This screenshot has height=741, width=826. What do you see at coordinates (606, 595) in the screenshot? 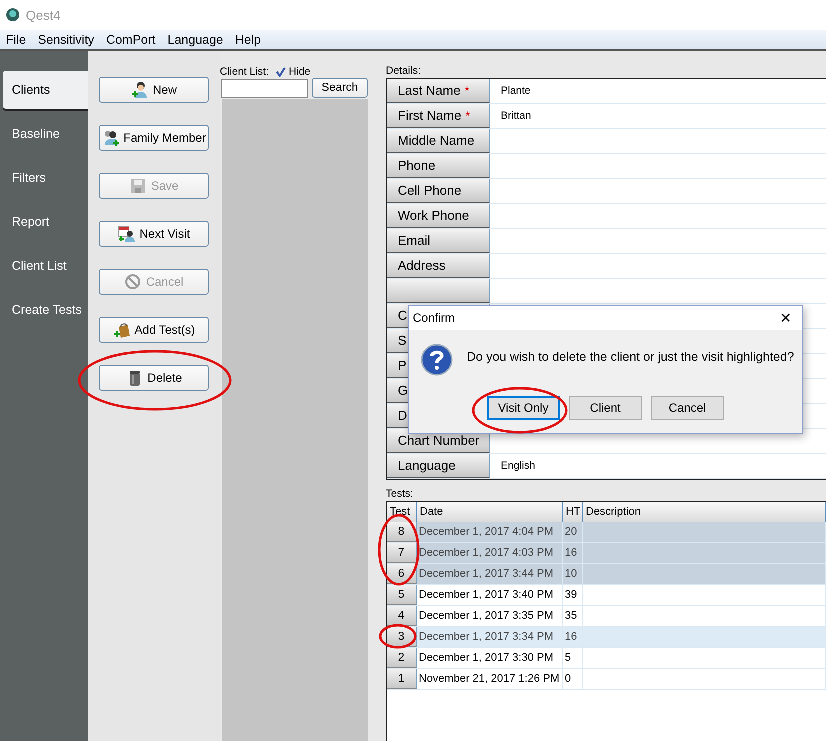
I see `test-row: 5 December 1, 2017 3:40 PM 39` at bounding box center [606, 595].